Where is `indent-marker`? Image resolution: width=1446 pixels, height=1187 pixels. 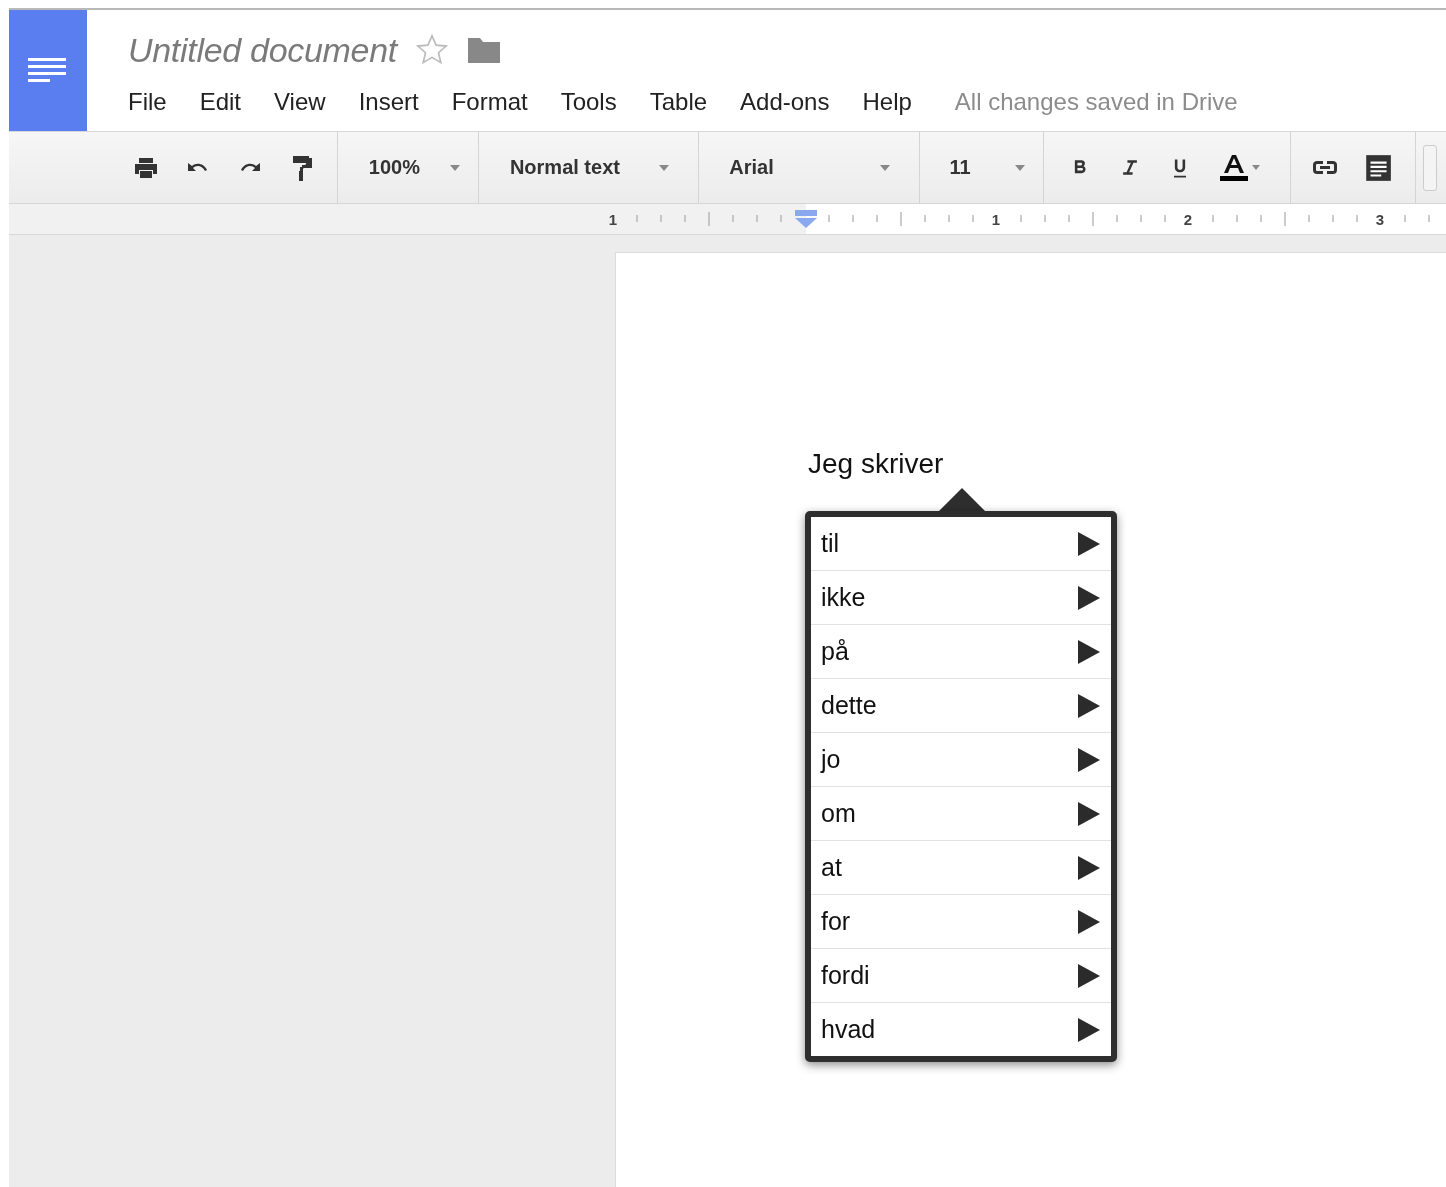
indent-marker is located at coordinates (806, 219).